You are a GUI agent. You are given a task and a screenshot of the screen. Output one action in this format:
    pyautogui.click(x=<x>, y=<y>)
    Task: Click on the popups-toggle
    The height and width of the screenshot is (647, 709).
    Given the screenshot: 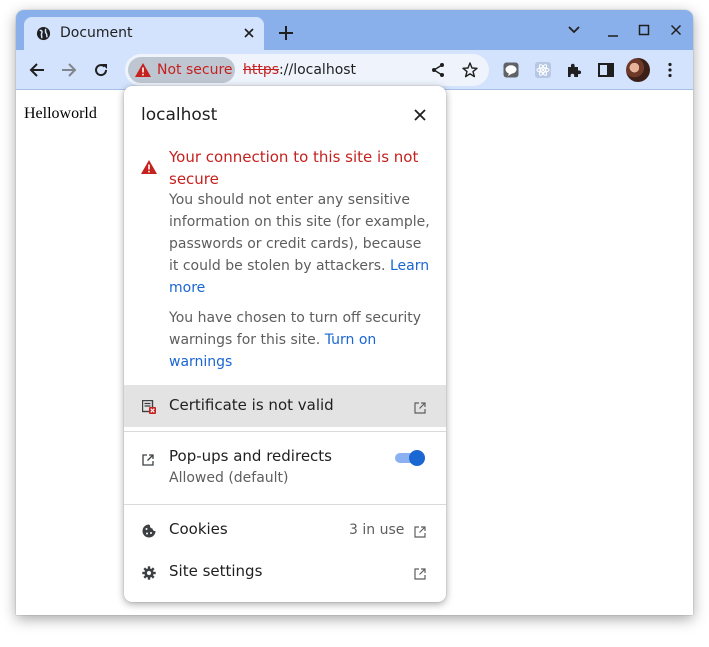 What is the action you would take?
    pyautogui.click(x=410, y=458)
    